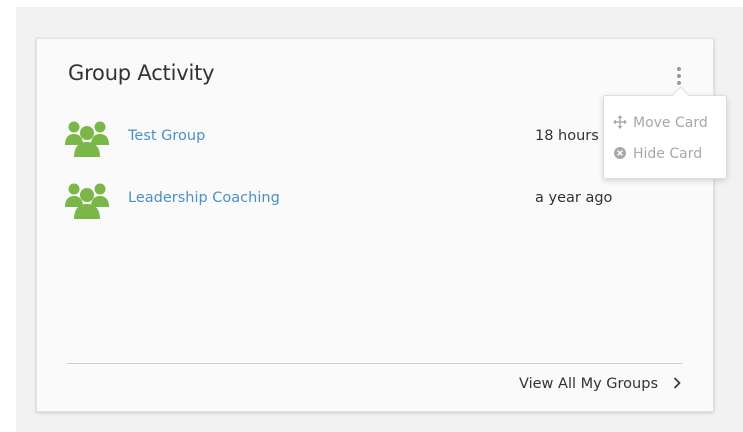  What do you see at coordinates (679, 77) in the screenshot?
I see `card-options-kebab-icon` at bounding box center [679, 77].